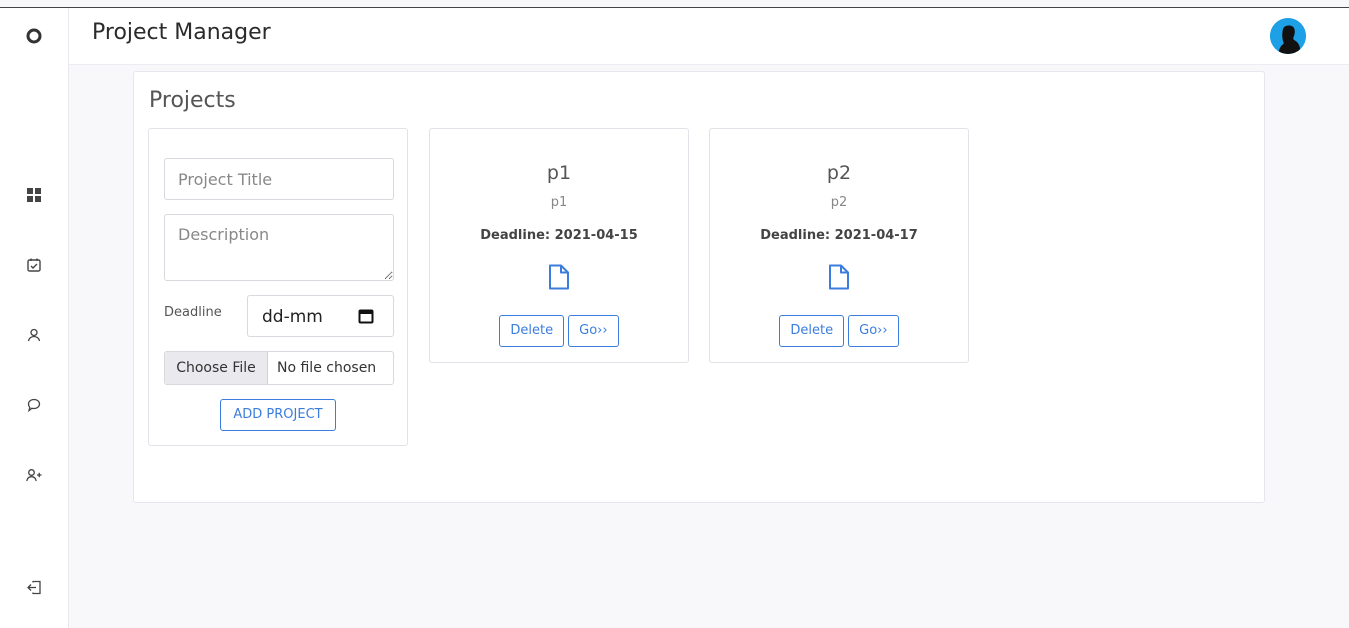 The image size is (1349, 628). What do you see at coordinates (559, 235) in the screenshot?
I see `project-deadline: Deadline: 2021-04-15` at bounding box center [559, 235].